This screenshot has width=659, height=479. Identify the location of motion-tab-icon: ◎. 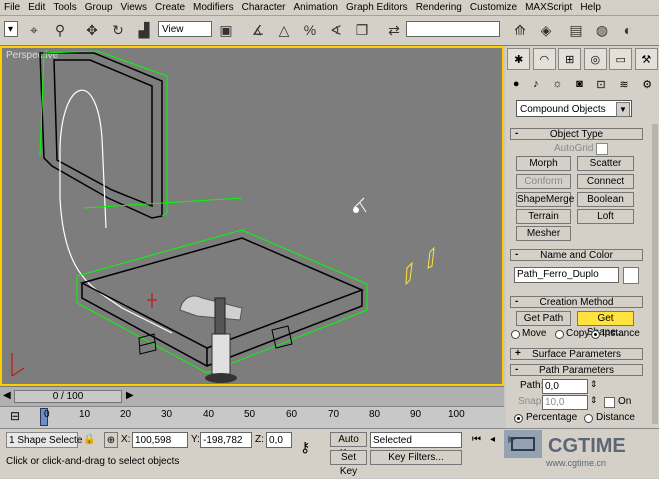
(595, 59).